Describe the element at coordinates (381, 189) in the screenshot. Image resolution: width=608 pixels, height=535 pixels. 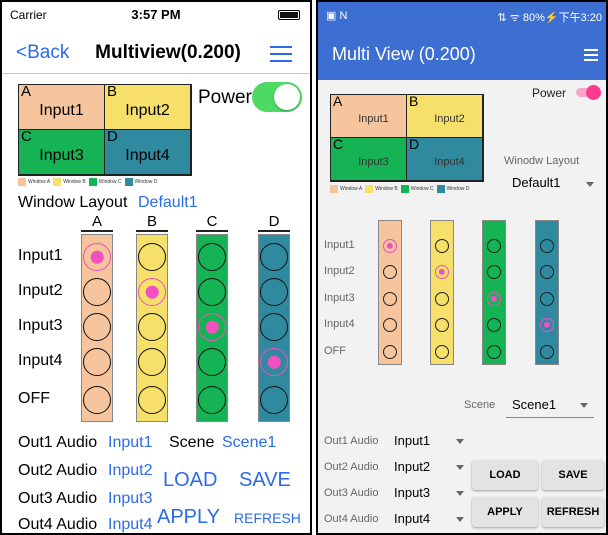
I see `legend-item: Window B` at that location.